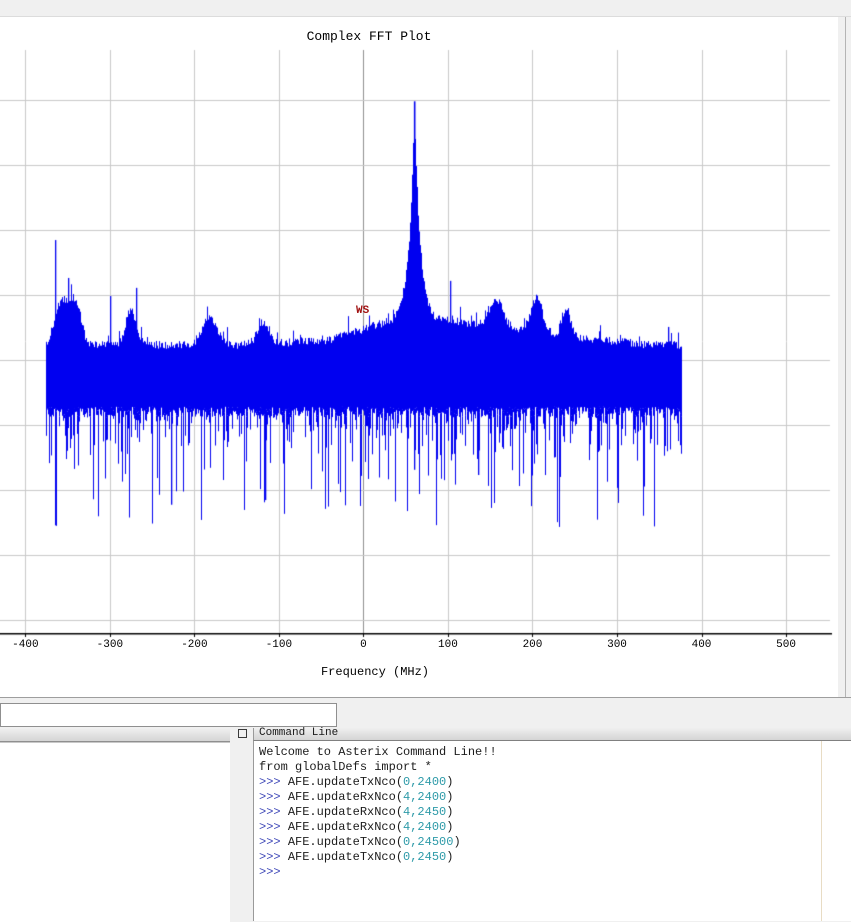  Describe the element at coordinates (299, 733) in the screenshot. I see `command-line-panel-title: Command Line` at that location.